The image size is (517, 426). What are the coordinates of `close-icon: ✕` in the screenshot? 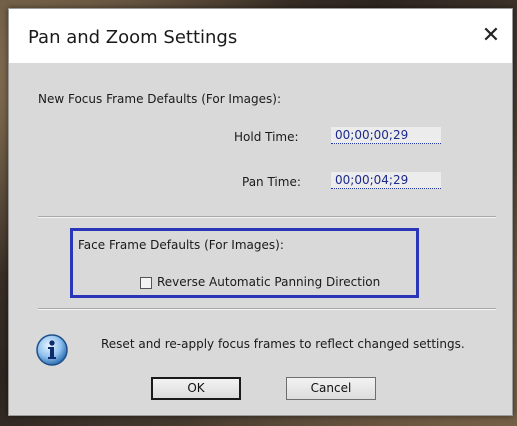 It's located at (491, 36).